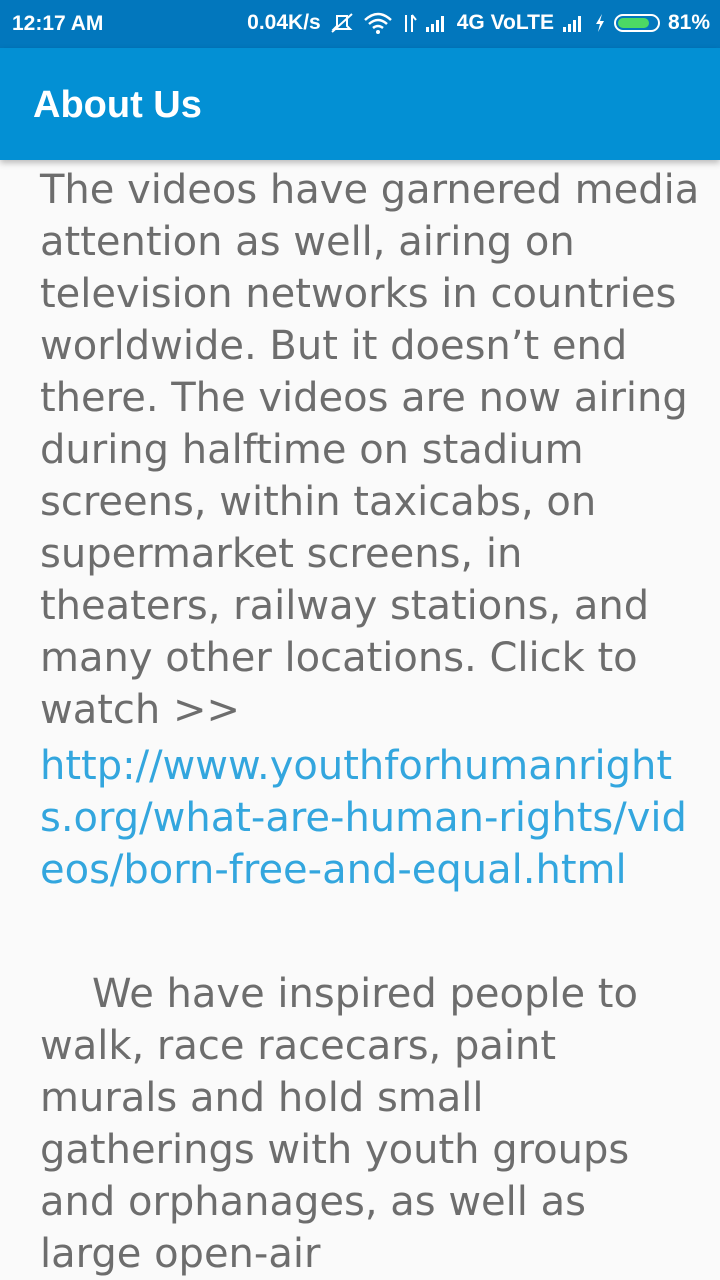 This screenshot has height=1280, width=720. Describe the element at coordinates (378, 23) in the screenshot. I see `wifi-icon` at that location.